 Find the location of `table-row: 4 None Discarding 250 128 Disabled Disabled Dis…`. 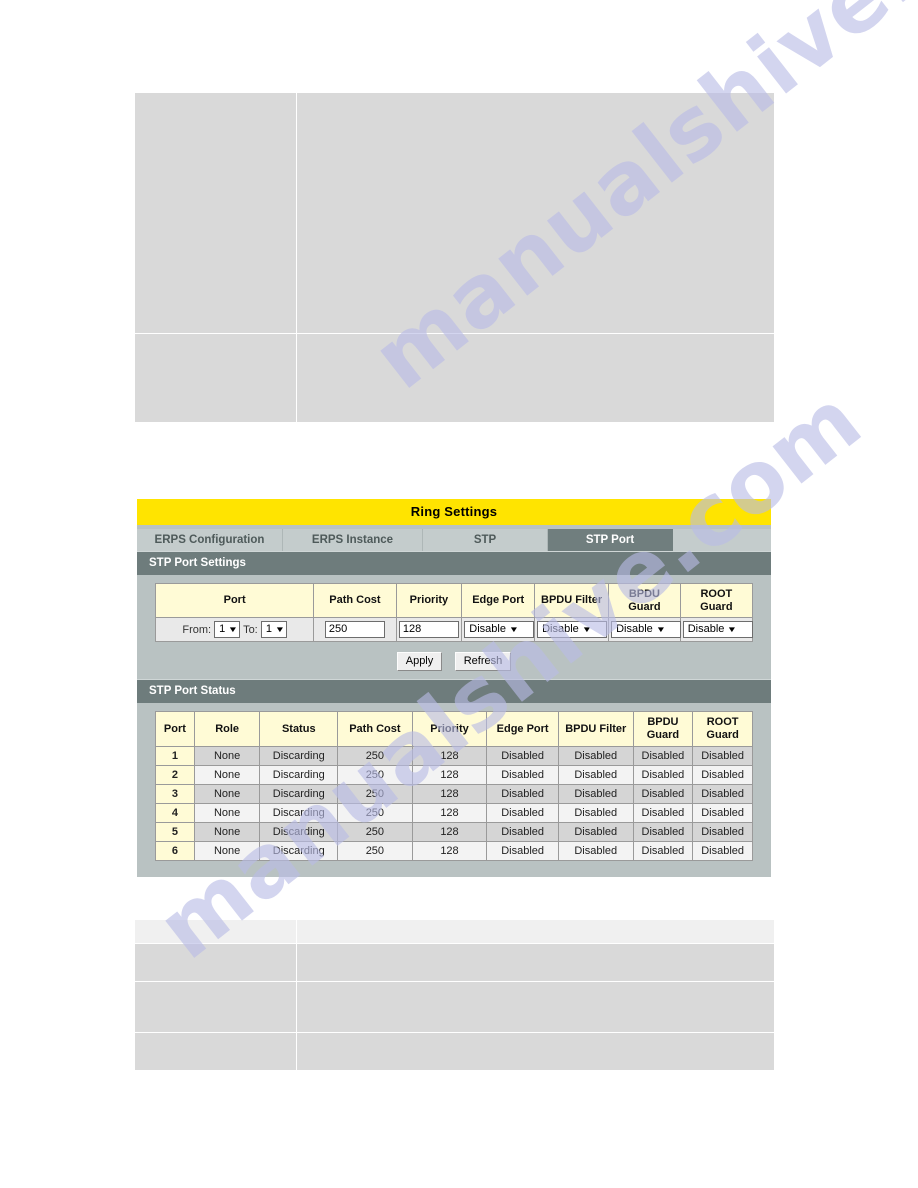

table-row: 4 None Discarding 250 128 Disabled Disabled Dis… is located at coordinates (454, 812).